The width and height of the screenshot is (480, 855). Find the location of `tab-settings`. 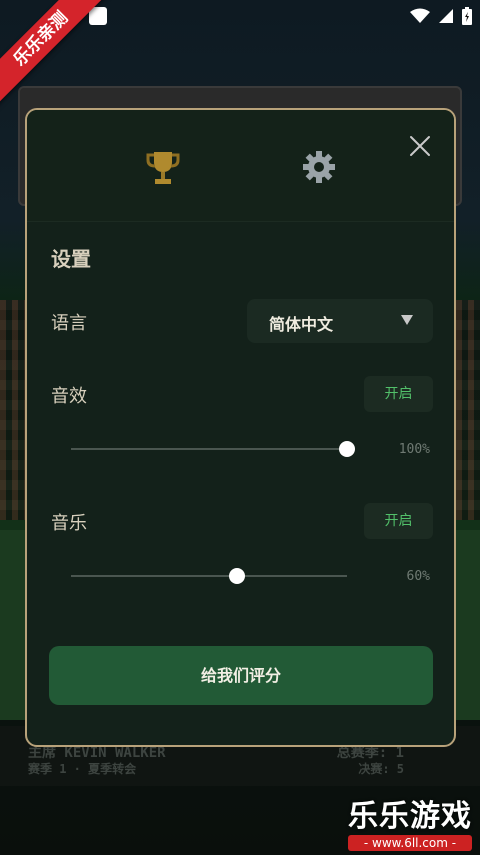

tab-settings is located at coordinates (319, 170).